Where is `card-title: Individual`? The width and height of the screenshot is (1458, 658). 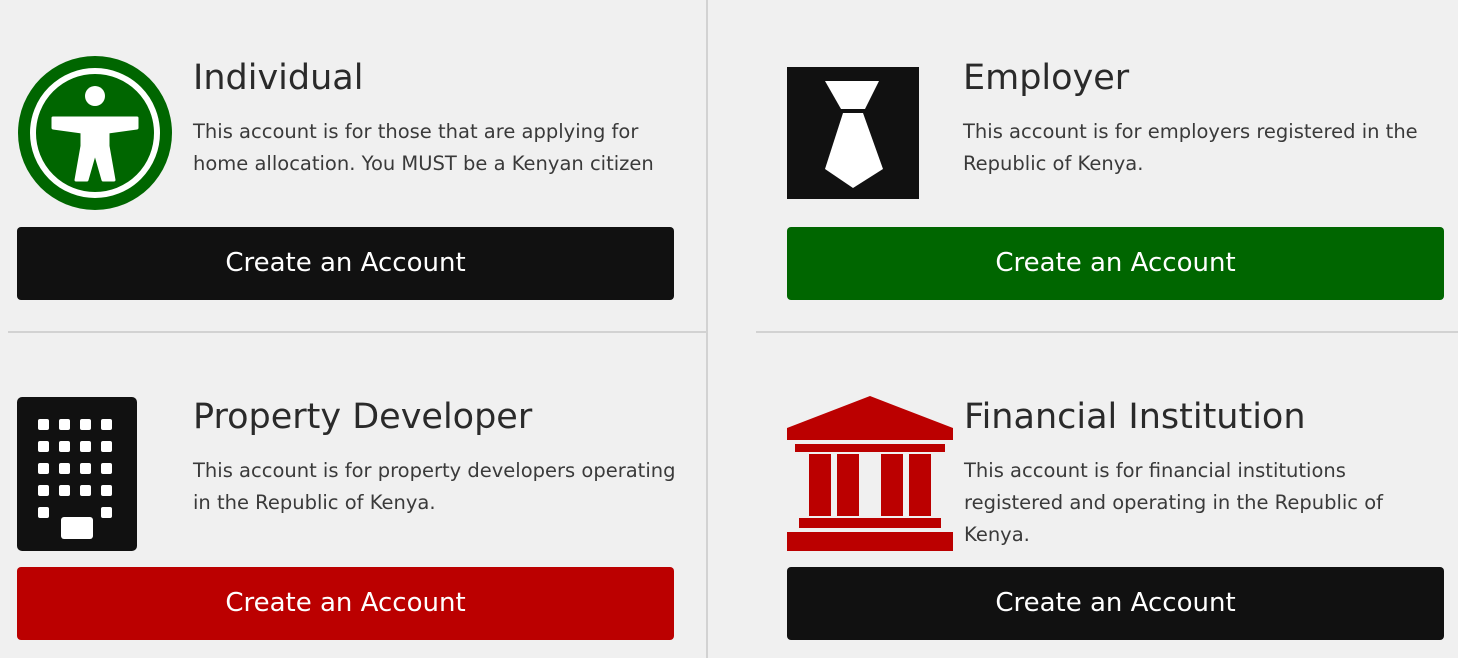 card-title: Individual is located at coordinates (278, 78).